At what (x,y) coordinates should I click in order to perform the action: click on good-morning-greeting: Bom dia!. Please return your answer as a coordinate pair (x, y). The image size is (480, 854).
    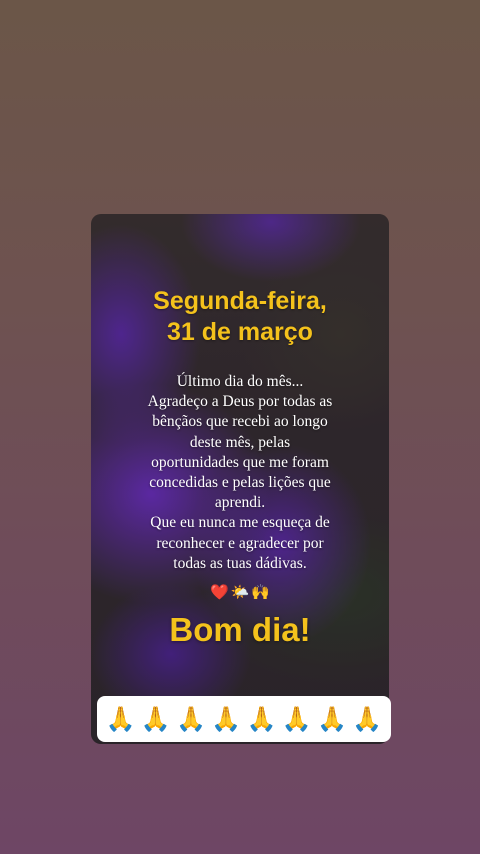
    Looking at the image, I should click on (240, 629).